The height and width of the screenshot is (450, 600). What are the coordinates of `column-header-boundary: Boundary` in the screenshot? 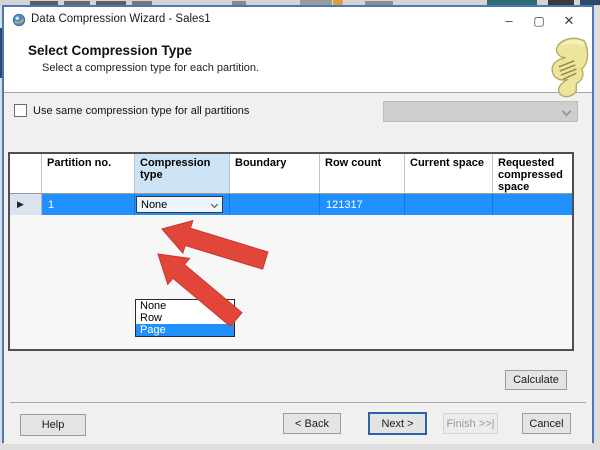 It's located at (275, 173).